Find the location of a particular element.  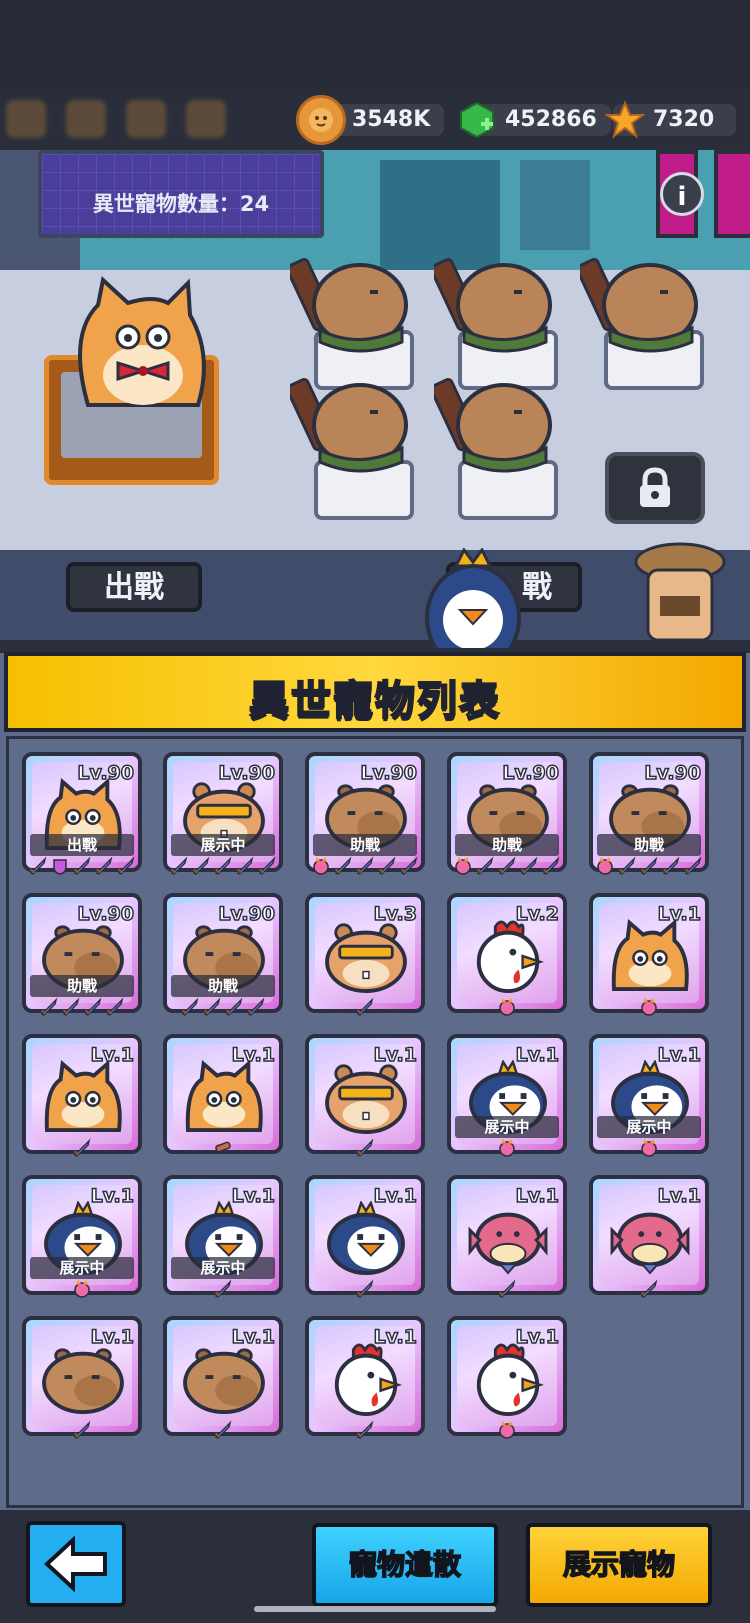

back-arrow-icon is located at coordinates (75, 1564).